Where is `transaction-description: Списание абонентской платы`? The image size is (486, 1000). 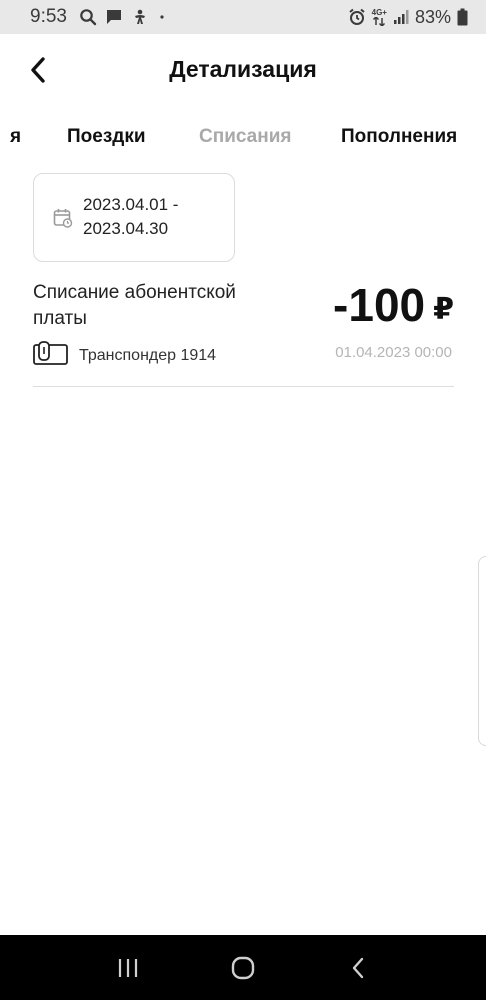 transaction-description: Списание абонентской платы is located at coordinates (134, 305).